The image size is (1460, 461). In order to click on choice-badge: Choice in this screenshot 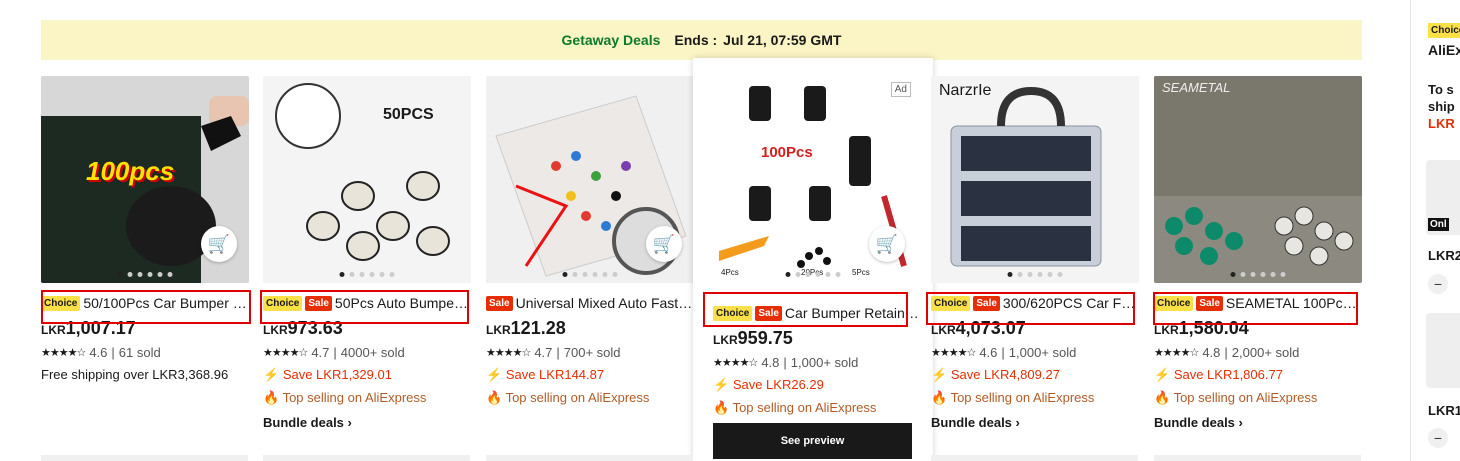, I will do `click(1444, 30)`.